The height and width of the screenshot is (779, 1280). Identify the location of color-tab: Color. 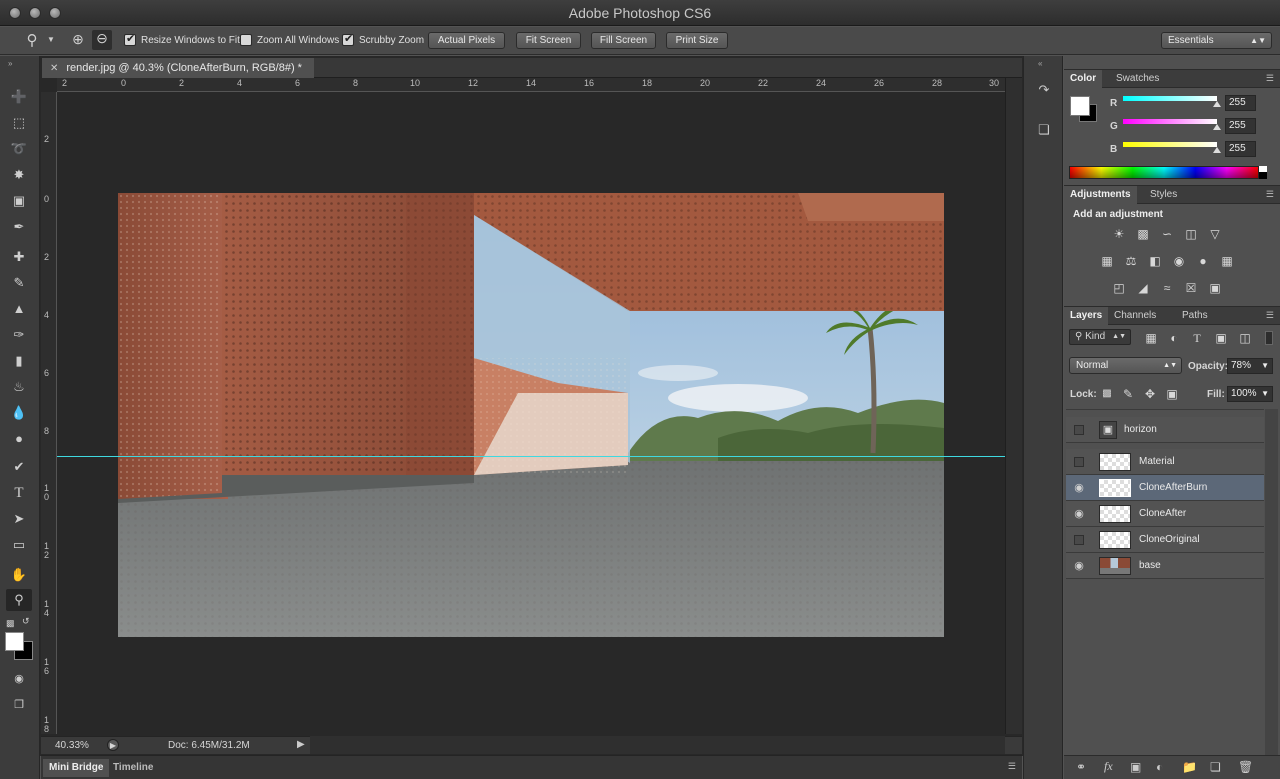
(1083, 79).